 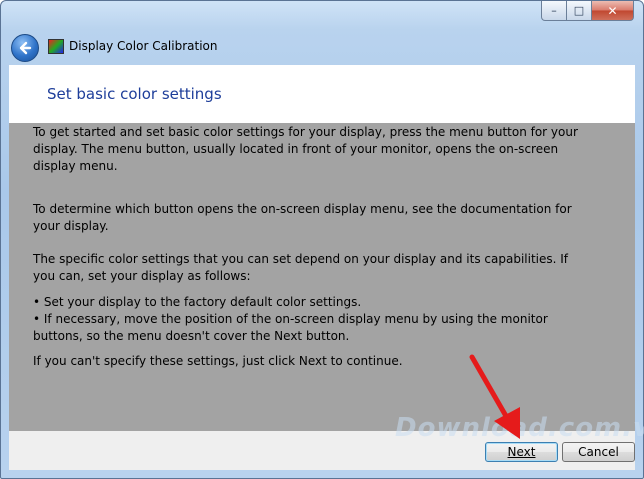 I want to click on minimize-button: –, so click(x=554, y=11).